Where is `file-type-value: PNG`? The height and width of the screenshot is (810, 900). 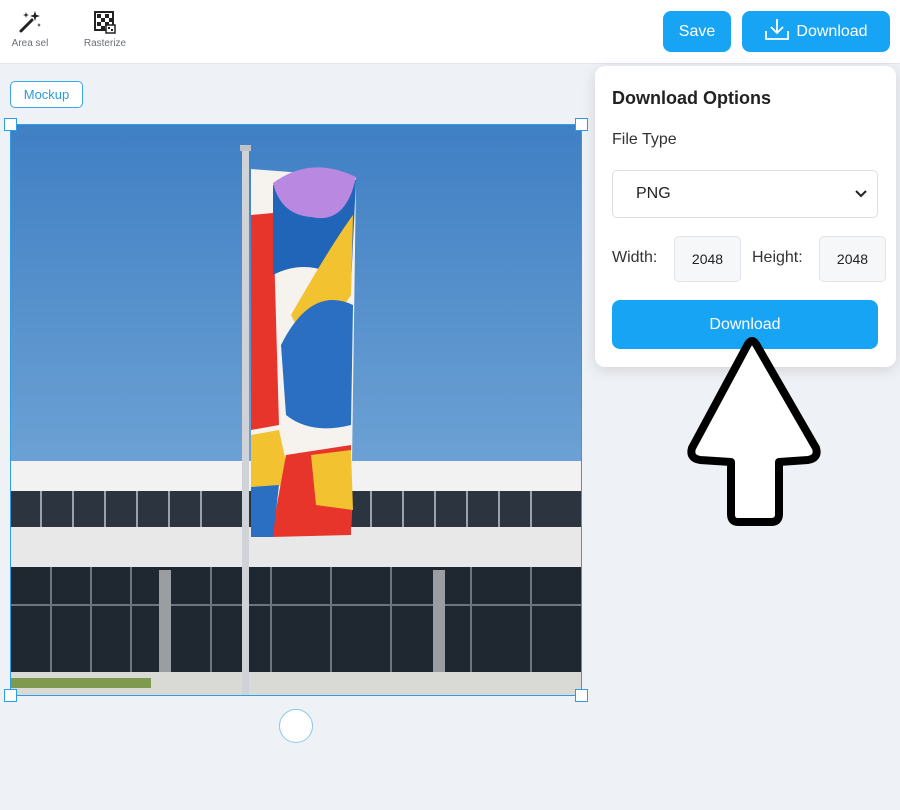
file-type-value: PNG is located at coordinates (653, 193).